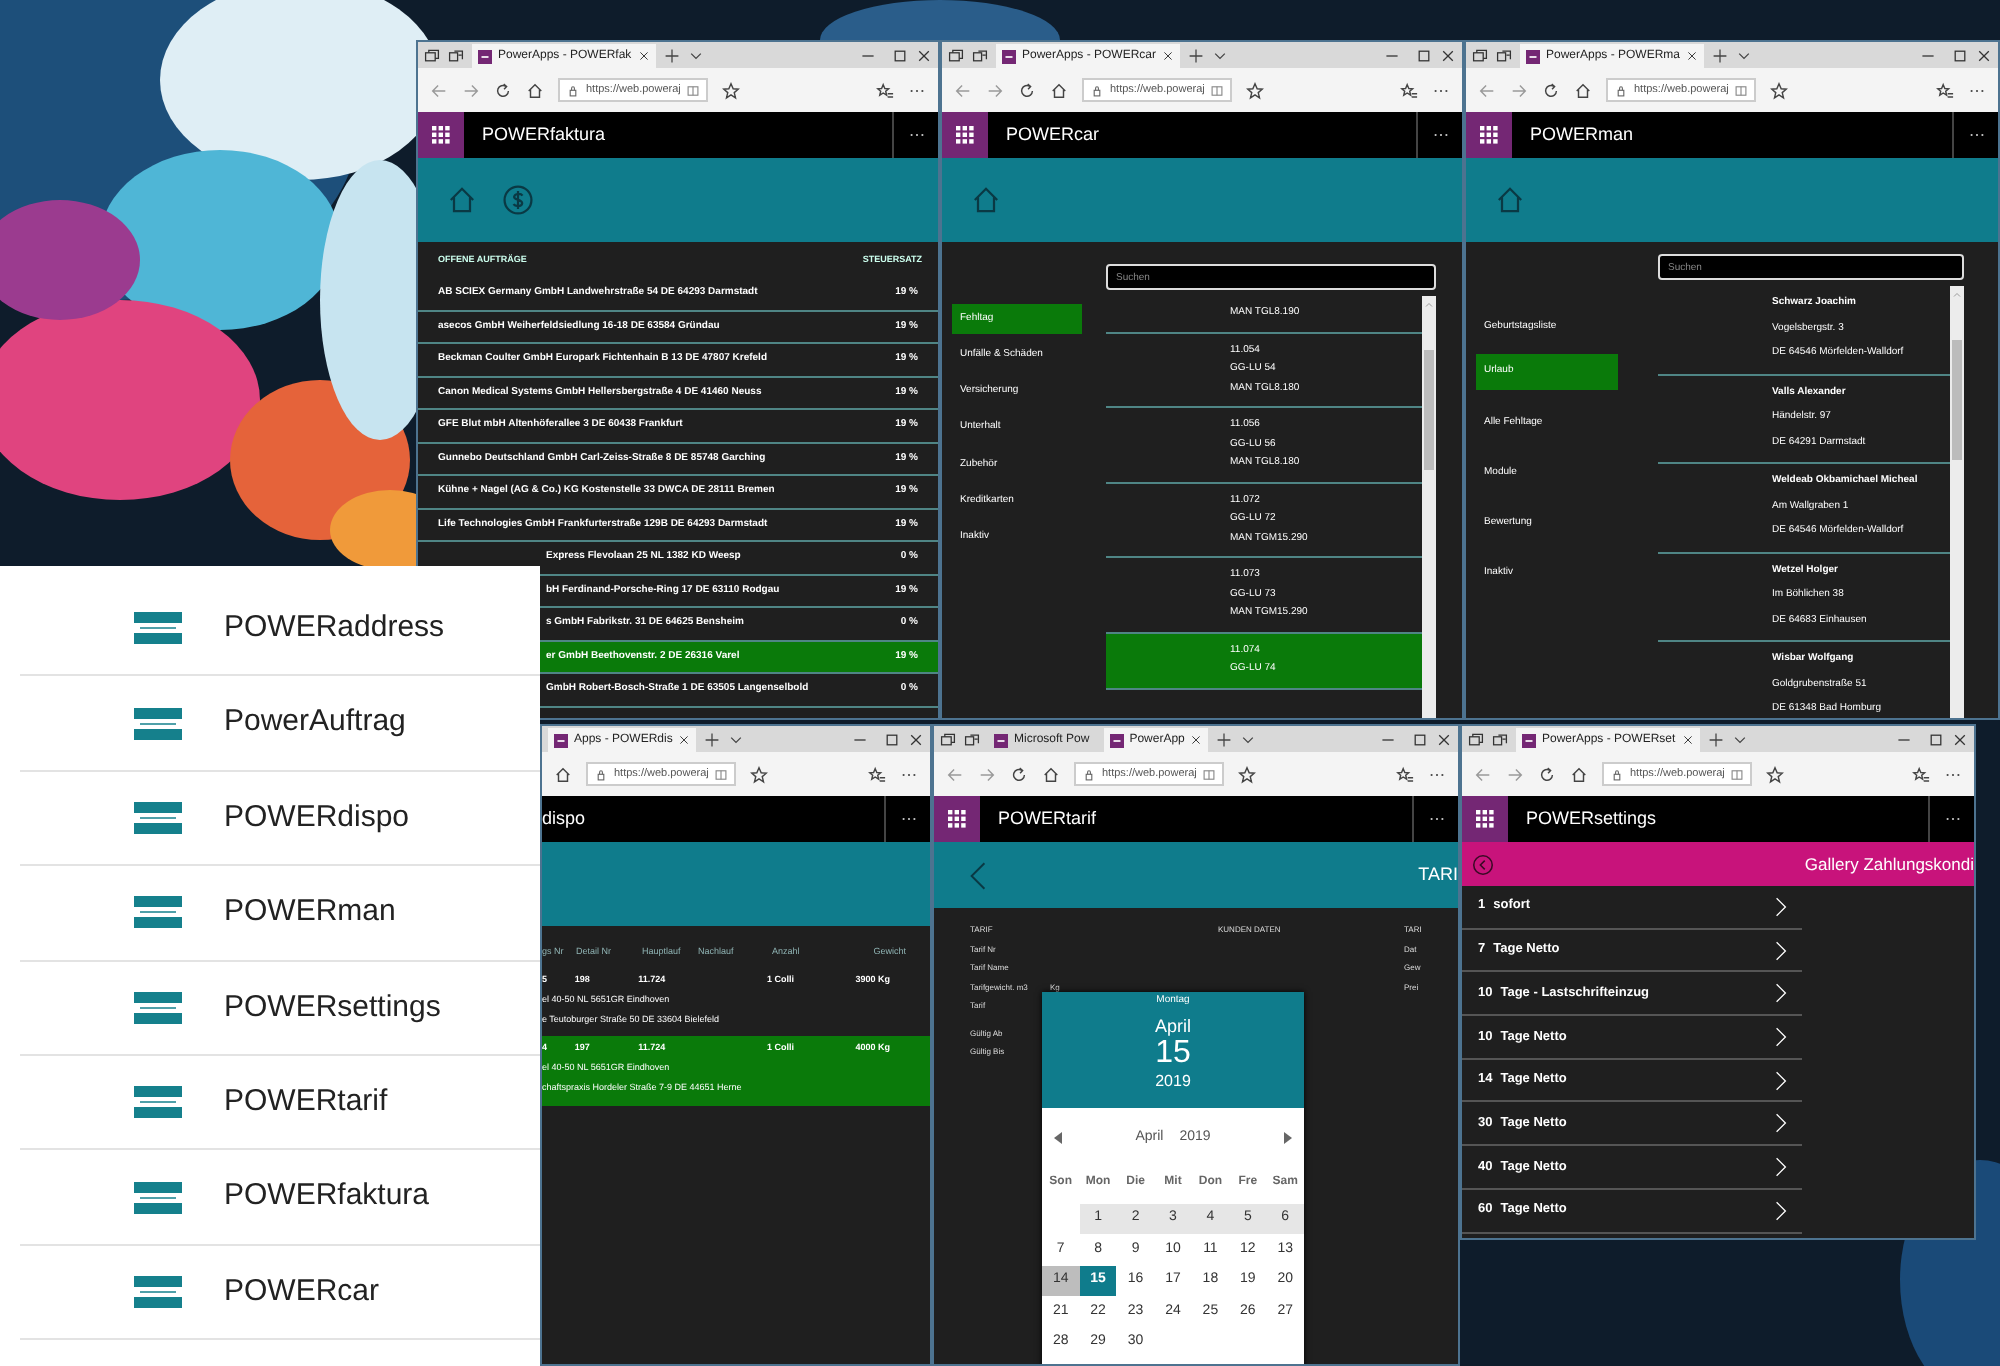  What do you see at coordinates (280, 1198) in the screenshot?
I see `app-list-item: POWERfaktura` at bounding box center [280, 1198].